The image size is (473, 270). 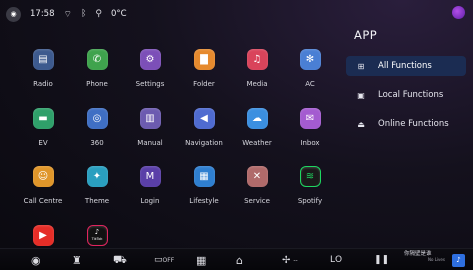 I want to click on app-label: Weather, so click(x=257, y=143).